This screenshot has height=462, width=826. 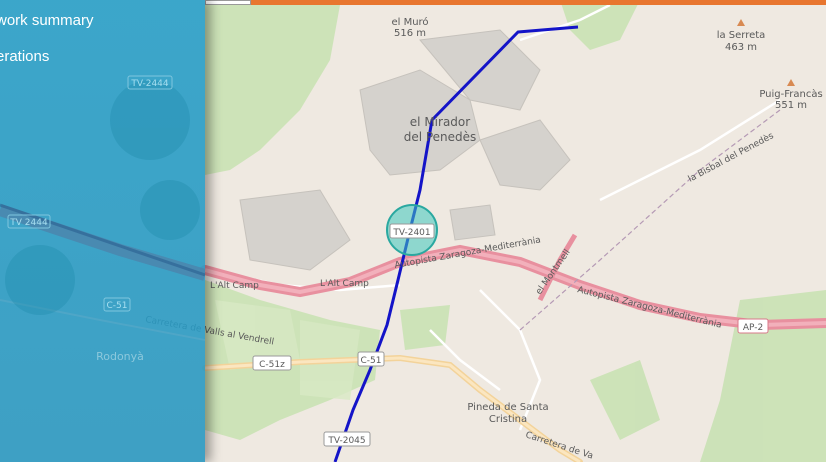 I want to click on svg-text: C-51z, so click(x=272, y=365).